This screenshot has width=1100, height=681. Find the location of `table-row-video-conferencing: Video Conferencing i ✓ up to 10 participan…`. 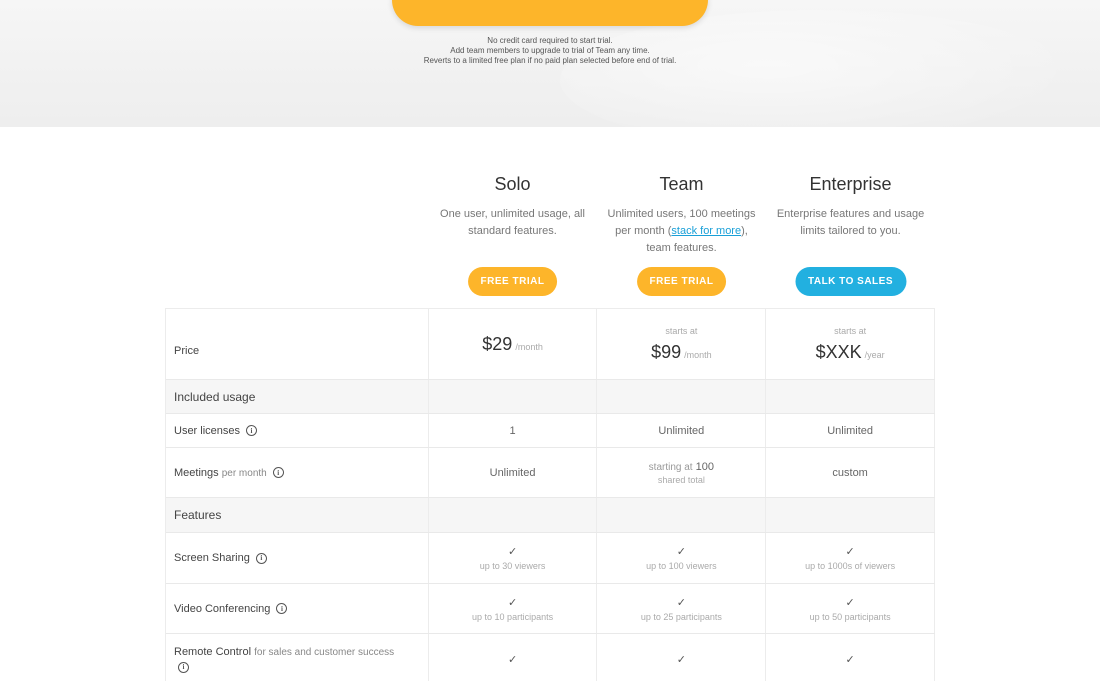

table-row-video-conferencing: Video Conferencing i ✓ up to 10 participan… is located at coordinates (551, 609).